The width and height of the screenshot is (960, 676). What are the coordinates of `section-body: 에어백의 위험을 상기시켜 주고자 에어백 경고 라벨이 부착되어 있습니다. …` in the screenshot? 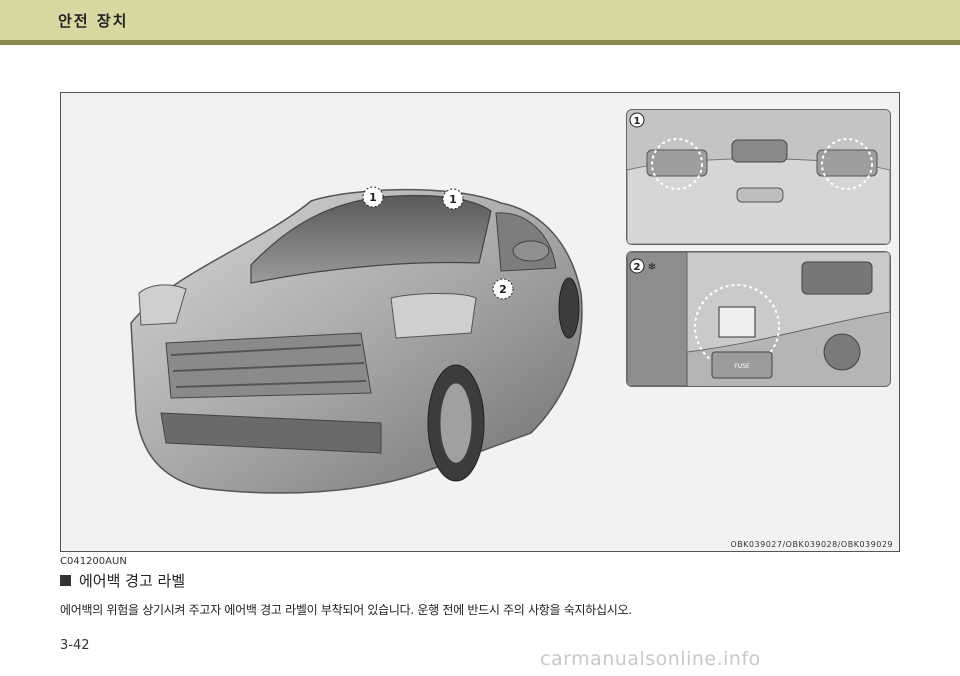 It's located at (346, 610).